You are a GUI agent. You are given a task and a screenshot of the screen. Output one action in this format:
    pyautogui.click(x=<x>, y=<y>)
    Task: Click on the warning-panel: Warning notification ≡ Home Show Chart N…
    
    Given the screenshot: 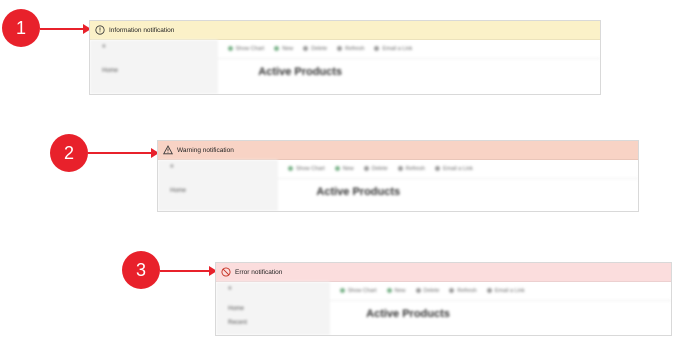 What is the action you would take?
    pyautogui.click(x=398, y=176)
    